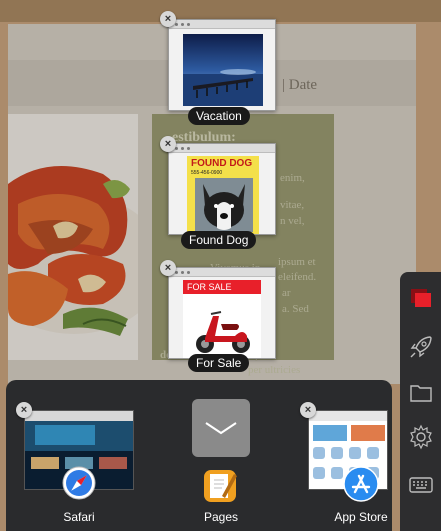 The height and width of the screenshot is (531, 441). What do you see at coordinates (220, 485) in the screenshot?
I see `pages-pen-icon` at bounding box center [220, 485].